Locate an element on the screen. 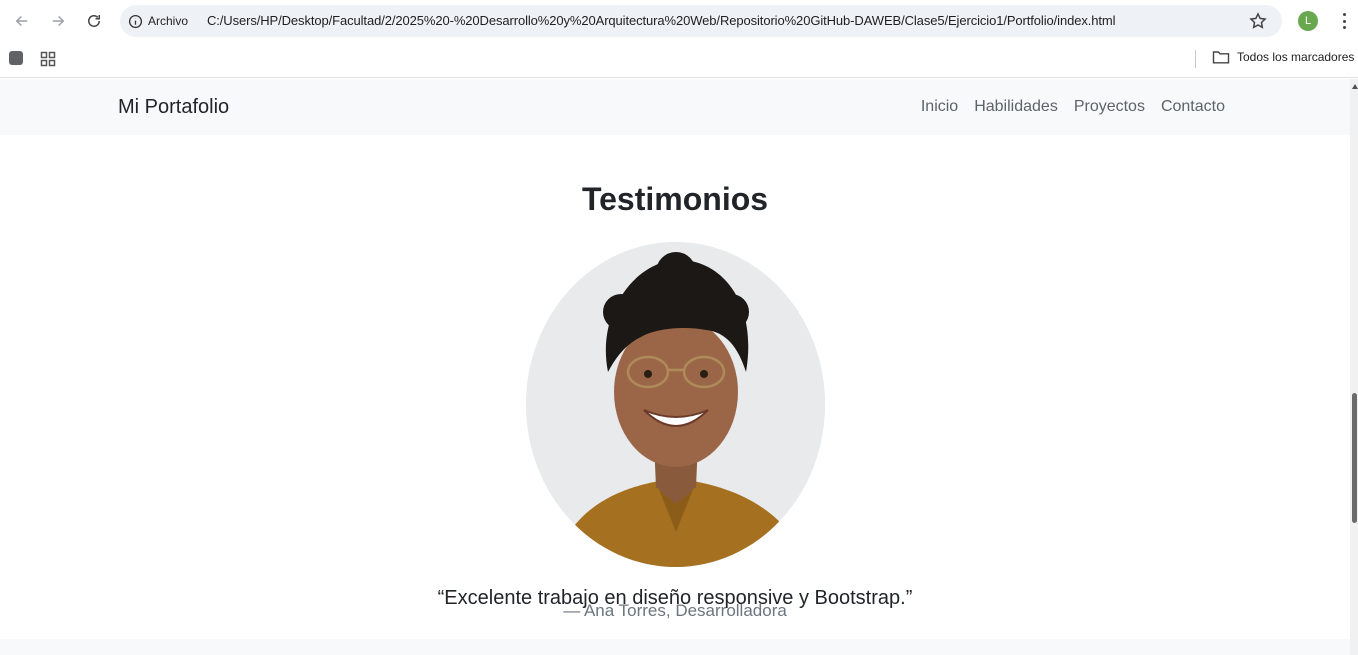  testimonial-photo is located at coordinates (675, 404).